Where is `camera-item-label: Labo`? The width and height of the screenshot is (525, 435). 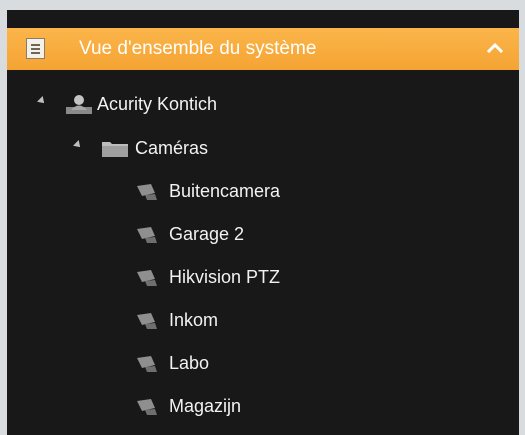
camera-item-label: Labo is located at coordinates (189, 362).